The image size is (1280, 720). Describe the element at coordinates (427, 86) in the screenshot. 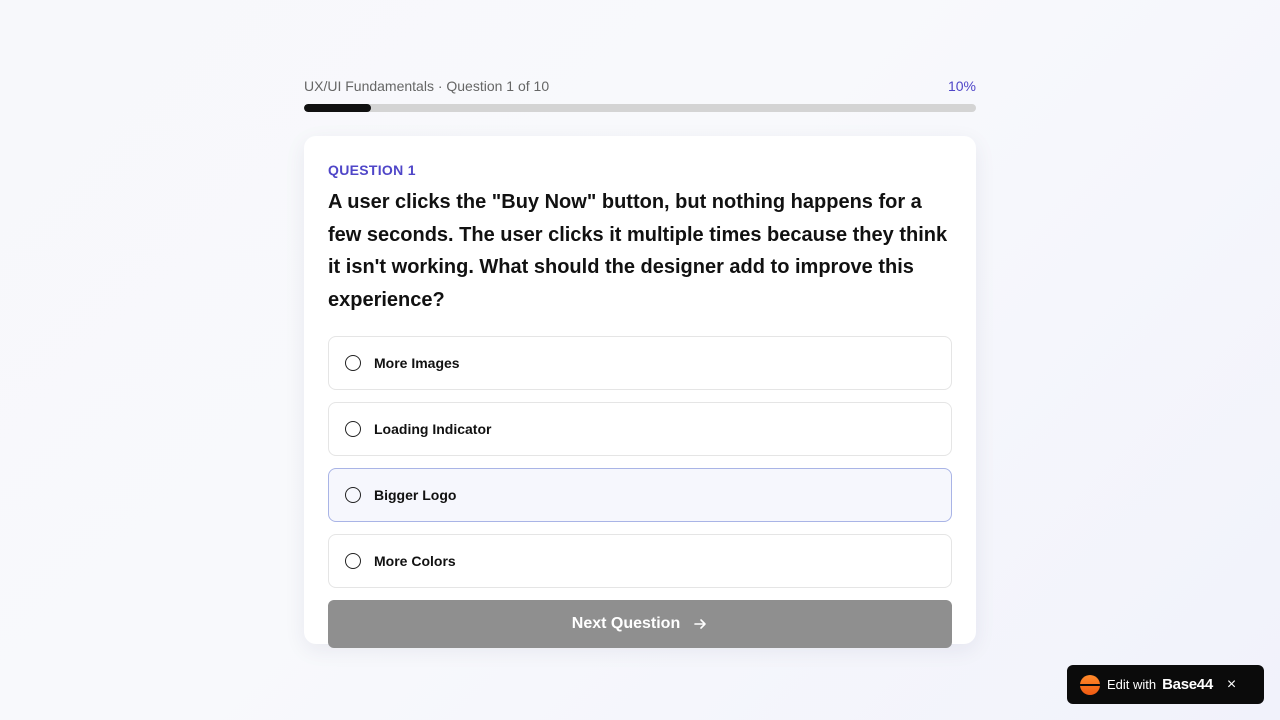

I see `progress-label: UX/UI Fundamentals · Question 1 of 10` at that location.